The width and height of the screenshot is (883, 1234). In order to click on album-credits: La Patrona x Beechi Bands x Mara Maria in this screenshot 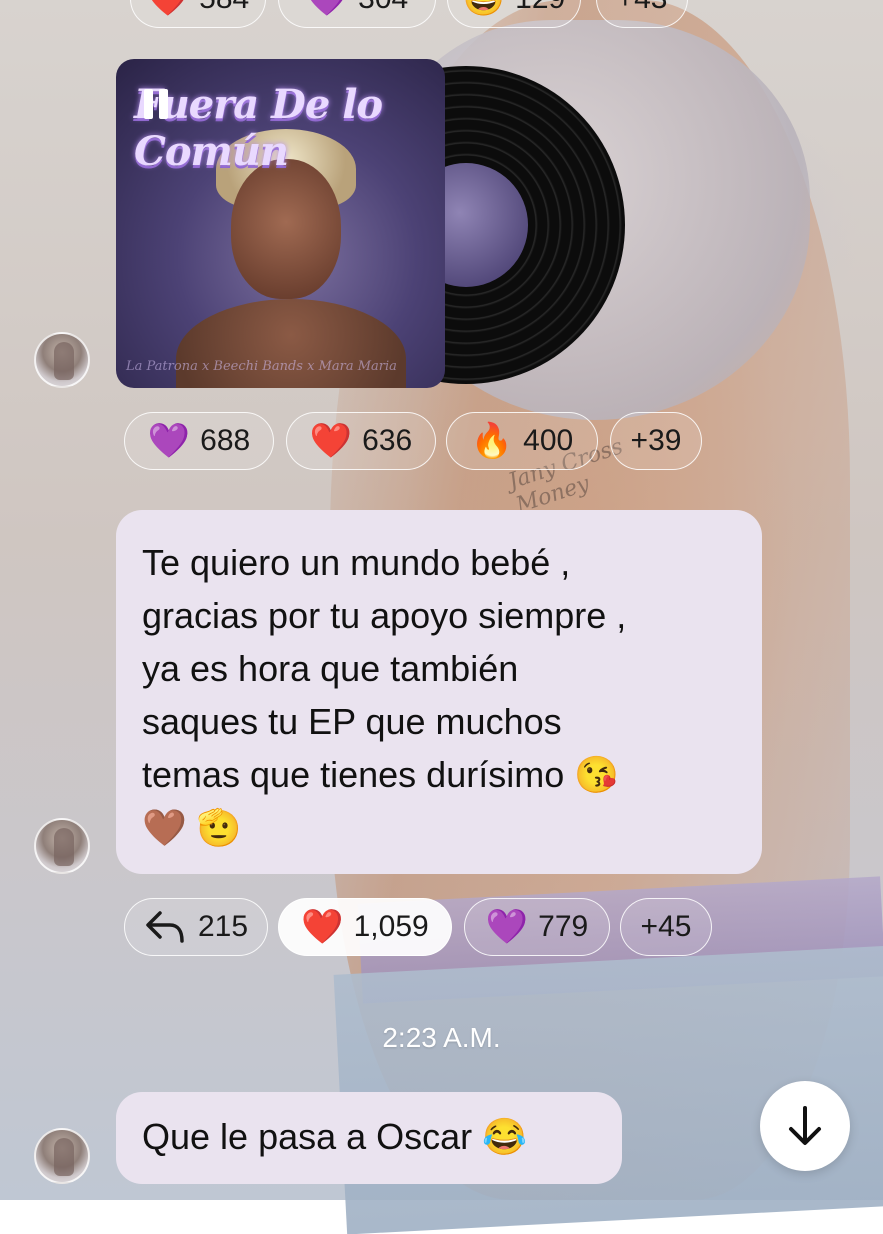, I will do `click(261, 366)`.